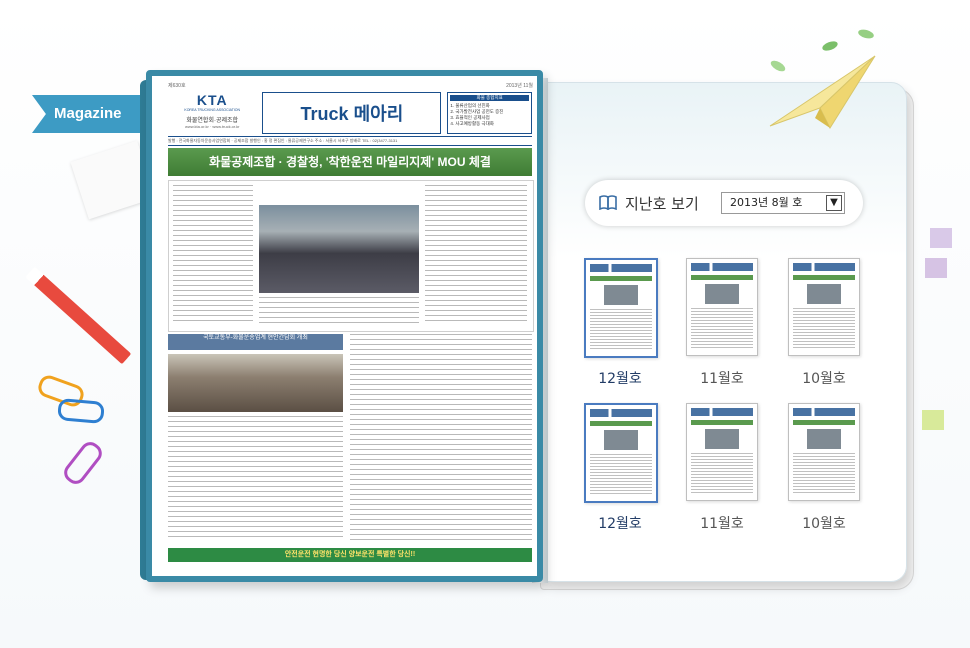 The width and height of the screenshot is (970, 648). I want to click on lower-article-title: 국토교통부-화물운송업계 현안간담회 개최, so click(255, 342).